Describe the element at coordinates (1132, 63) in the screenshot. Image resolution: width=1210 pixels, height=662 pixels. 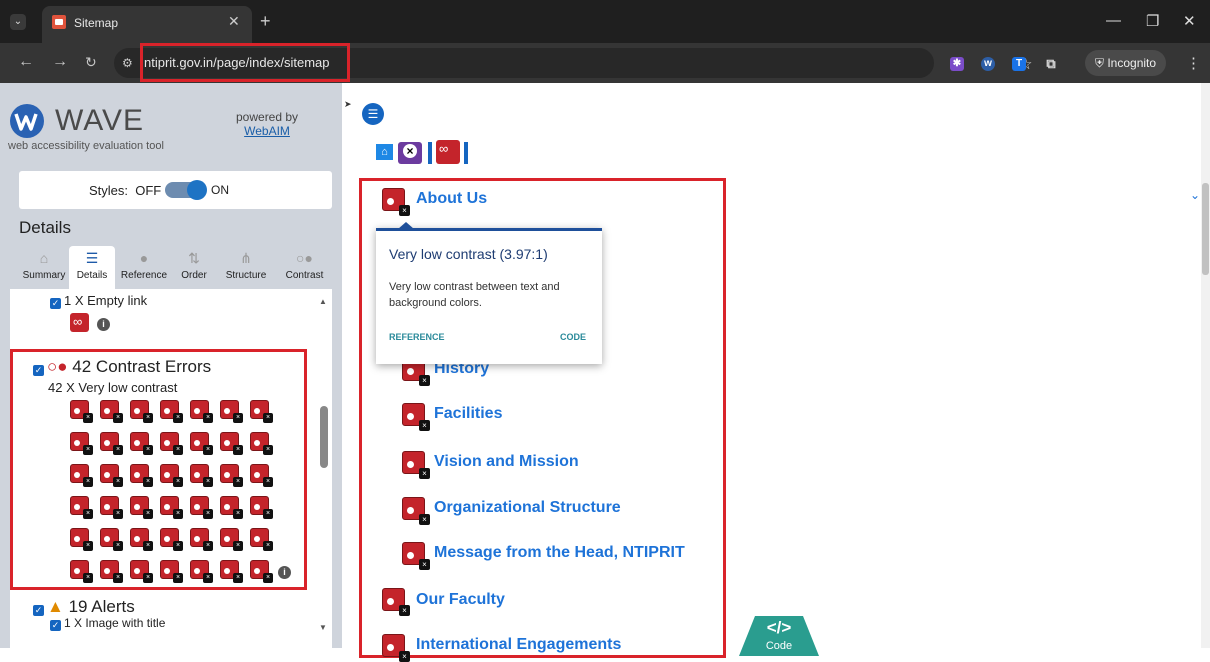
I see `incognito-label: Incognito` at that location.